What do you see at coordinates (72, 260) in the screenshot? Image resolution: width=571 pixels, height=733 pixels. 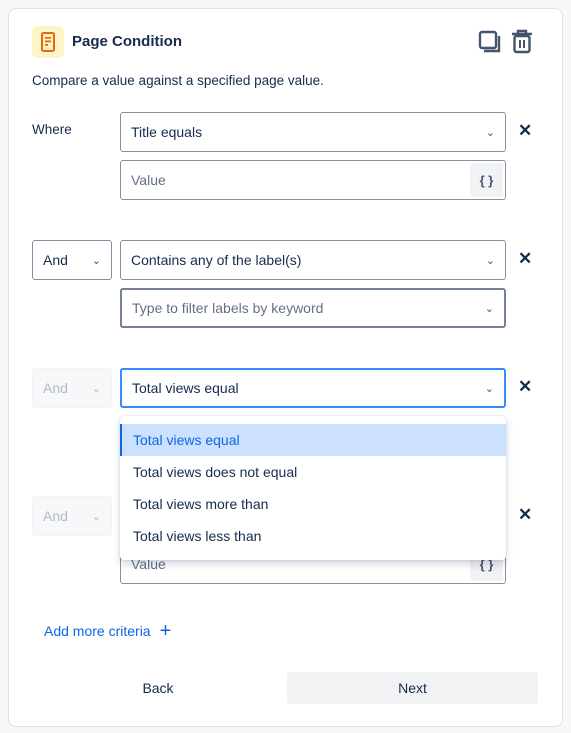 I see `operator-select-2: And ⌄` at bounding box center [72, 260].